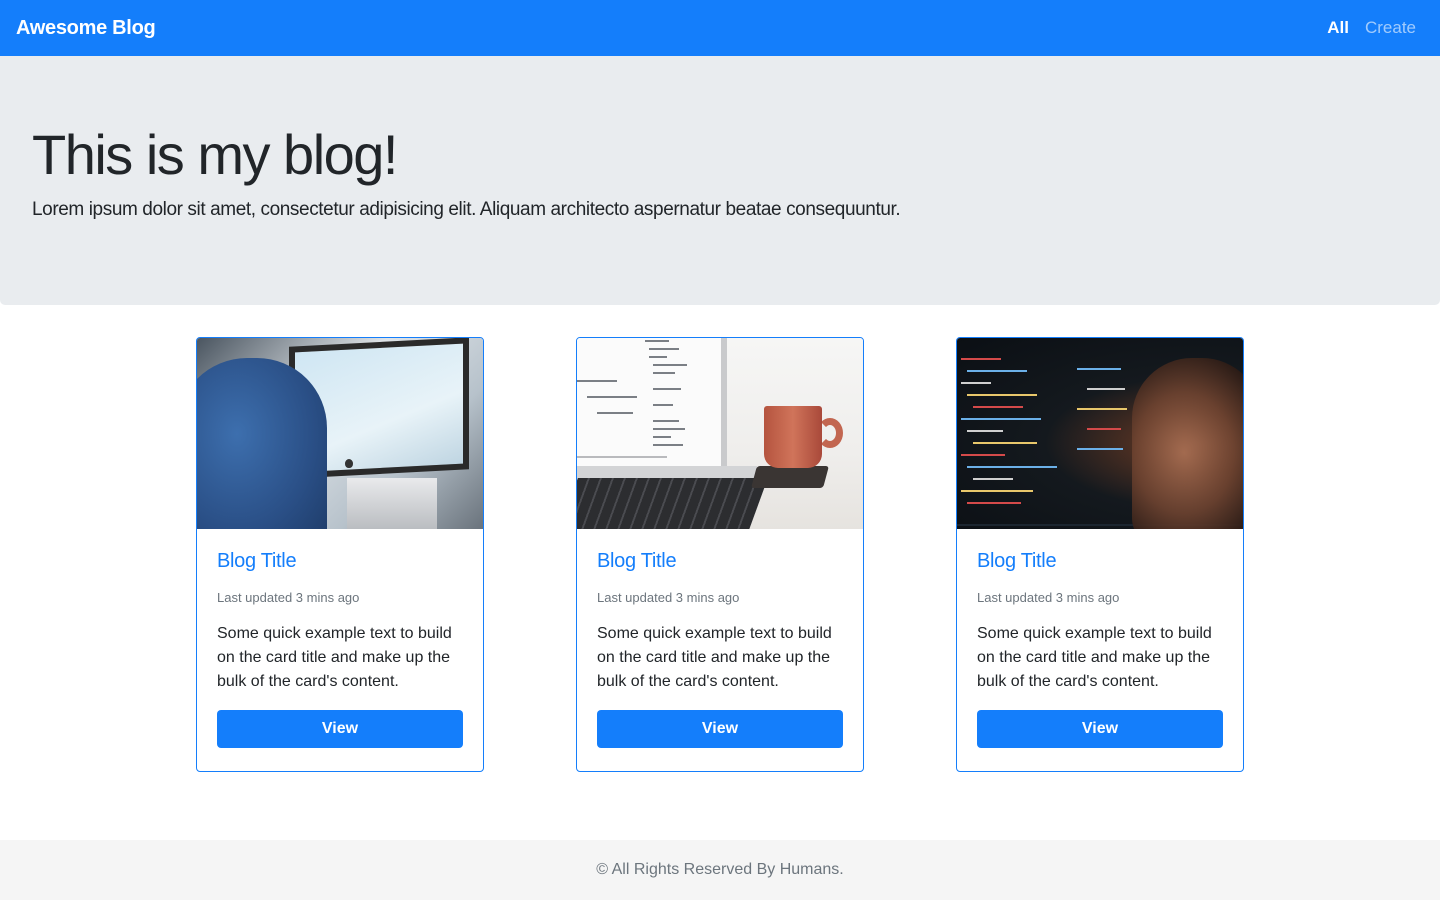 The height and width of the screenshot is (900, 1440). I want to click on person-silhouette, so click(262, 443).